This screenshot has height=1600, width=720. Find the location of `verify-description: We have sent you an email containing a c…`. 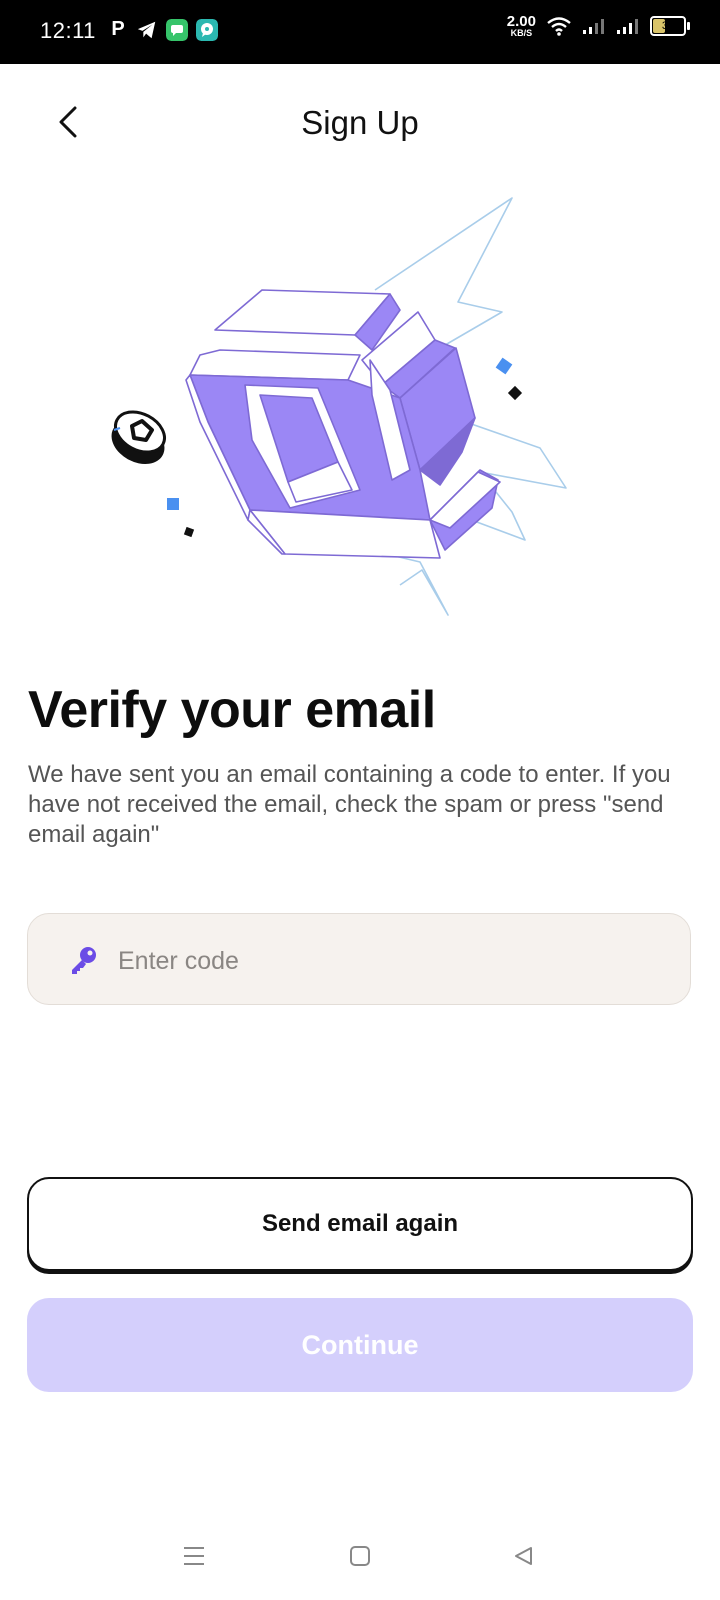

verify-description: We have sent you an email containing a c… is located at coordinates (349, 804).